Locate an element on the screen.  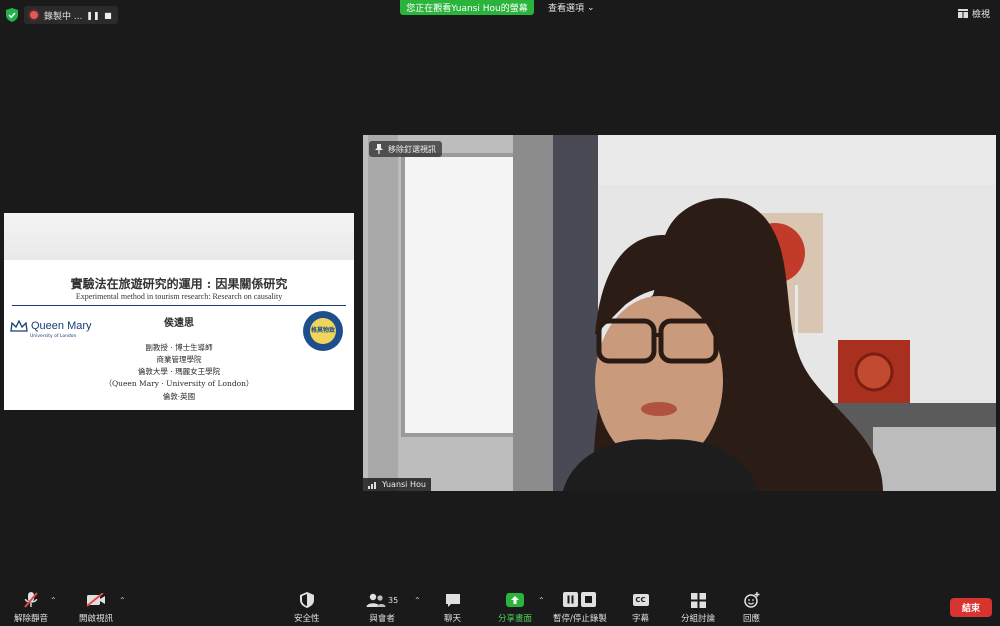
reactions-label: 回應 is located at coordinates (752, 619).